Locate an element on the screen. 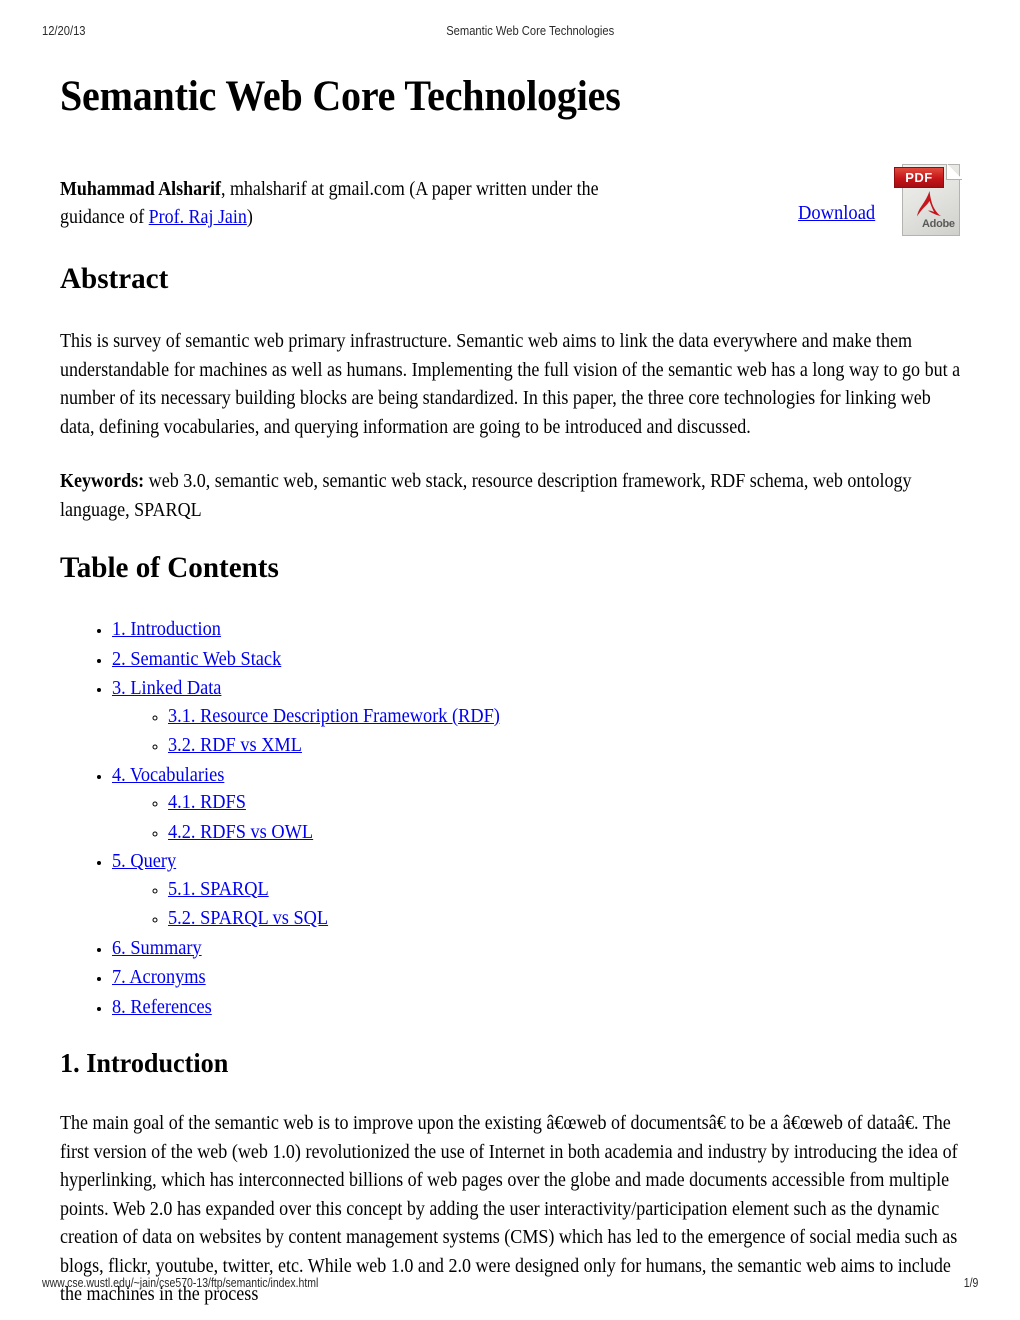 The image size is (1020, 1320). download-link: Download is located at coordinates (836, 214).